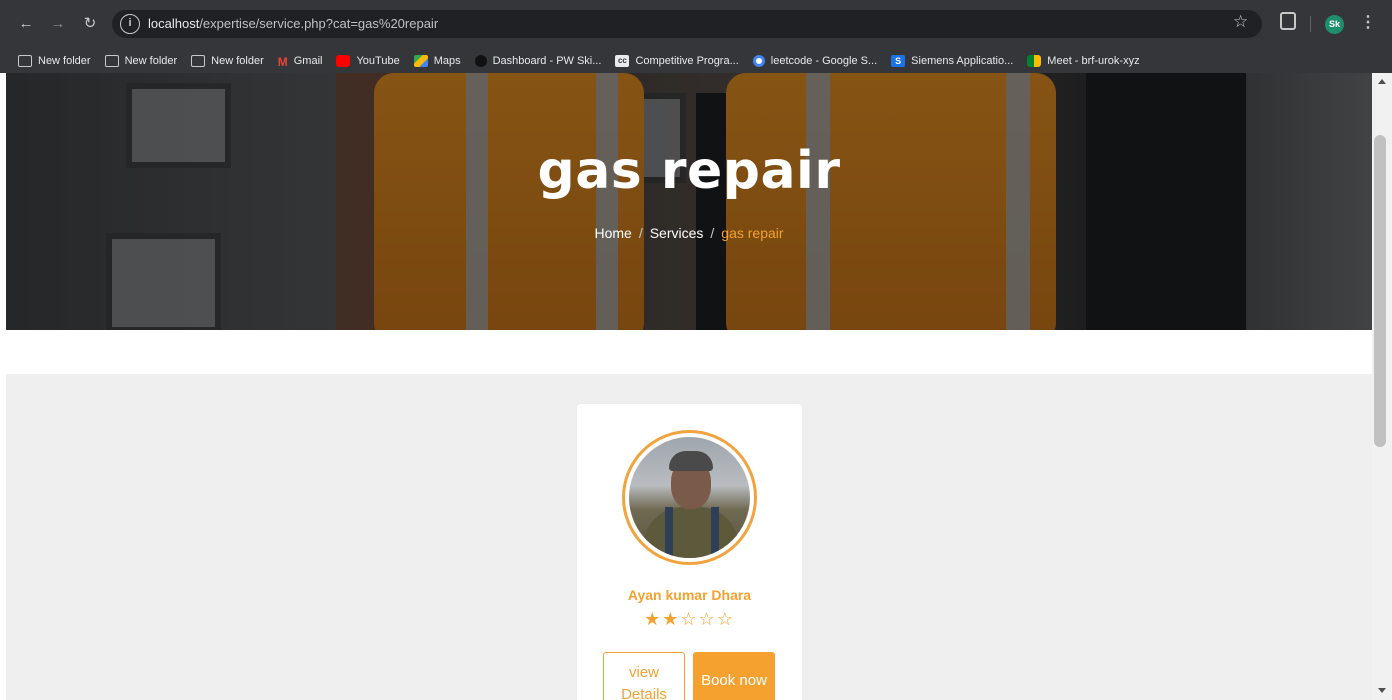 This screenshot has height=700, width=1392. What do you see at coordinates (378, 60) in the screenshot?
I see `bookmark-label: YouTube` at bounding box center [378, 60].